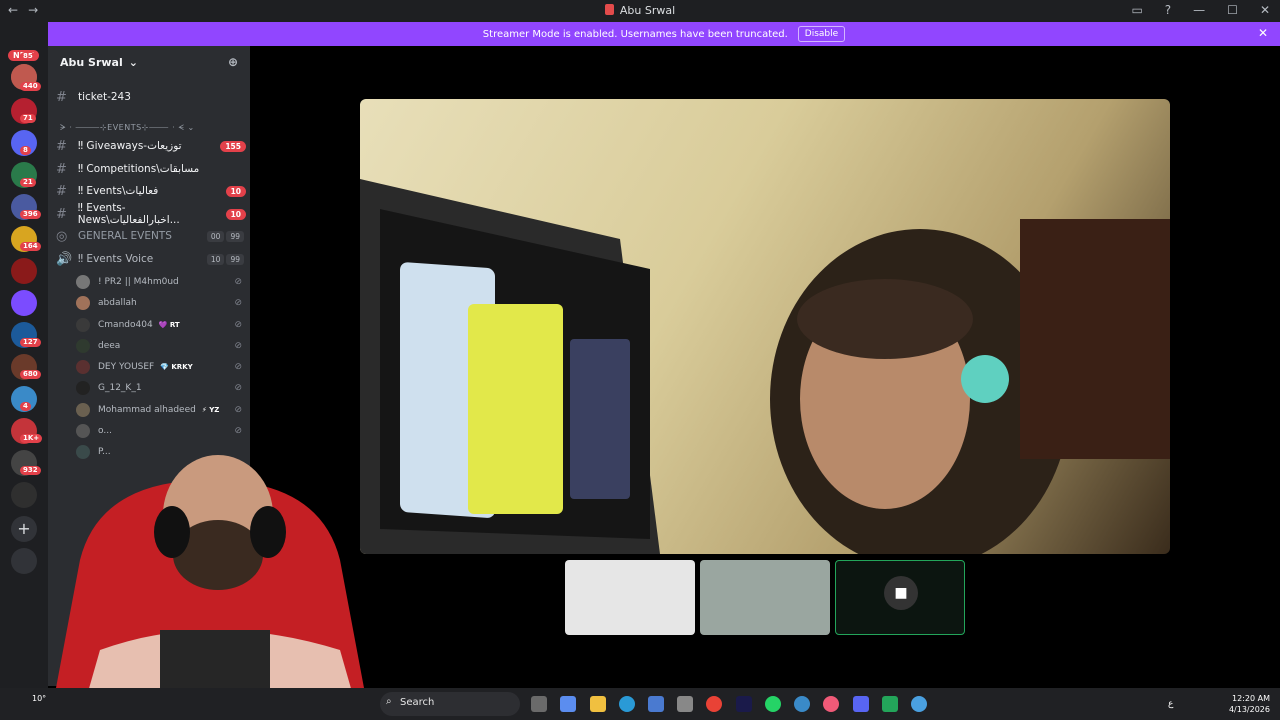 The width and height of the screenshot is (1280, 720). What do you see at coordinates (62, 236) in the screenshot?
I see `stage-icon: ◎` at bounding box center [62, 236].